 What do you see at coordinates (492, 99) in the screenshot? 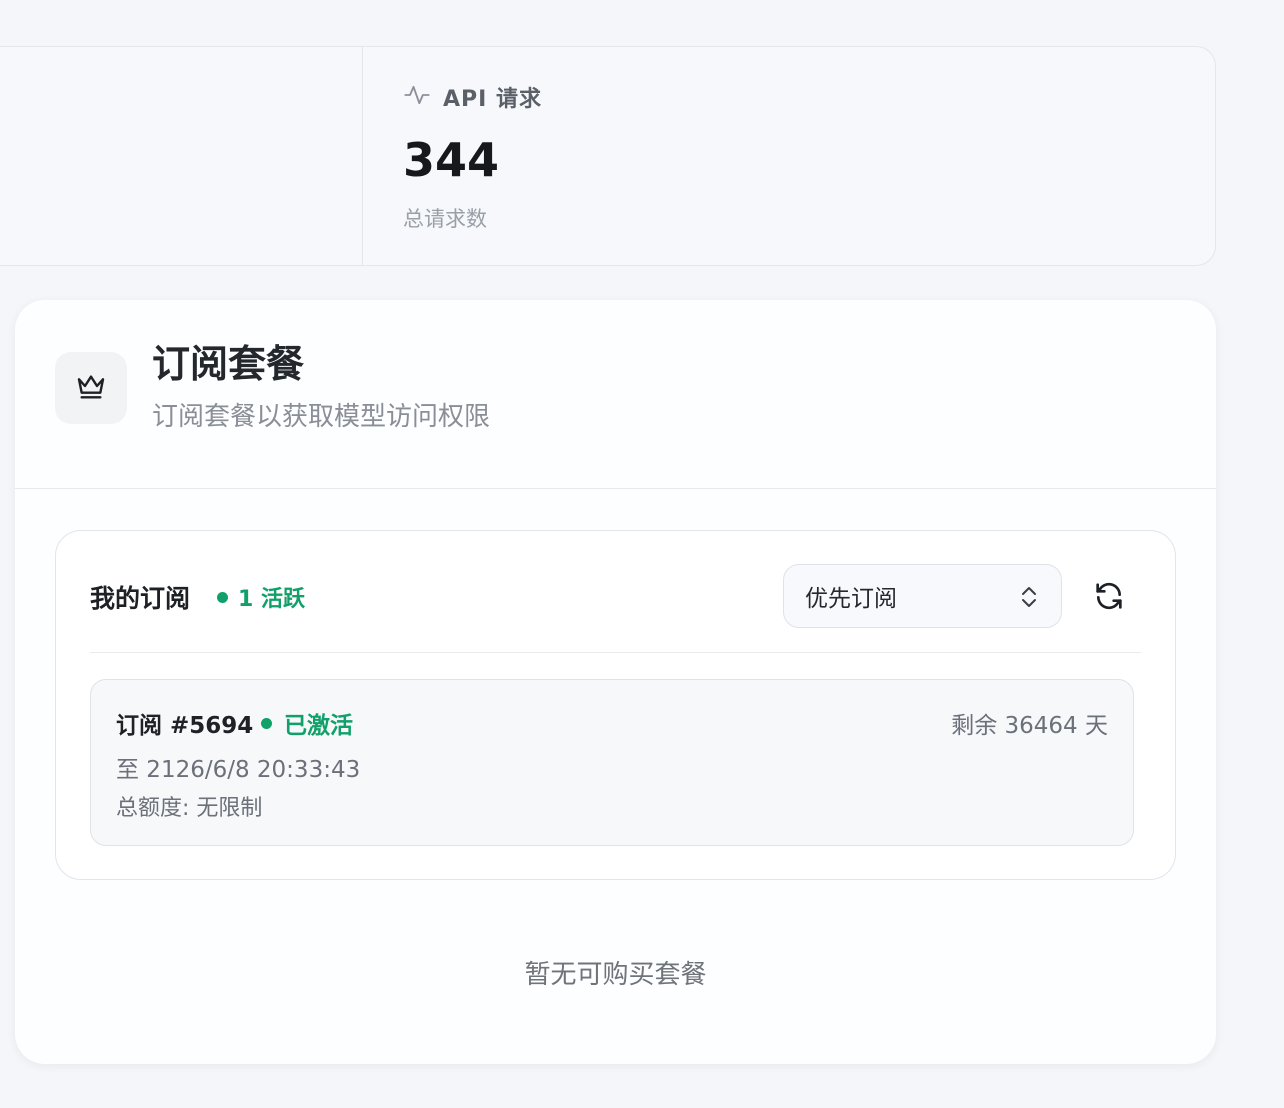
I see `stat-label: API 请求` at bounding box center [492, 99].